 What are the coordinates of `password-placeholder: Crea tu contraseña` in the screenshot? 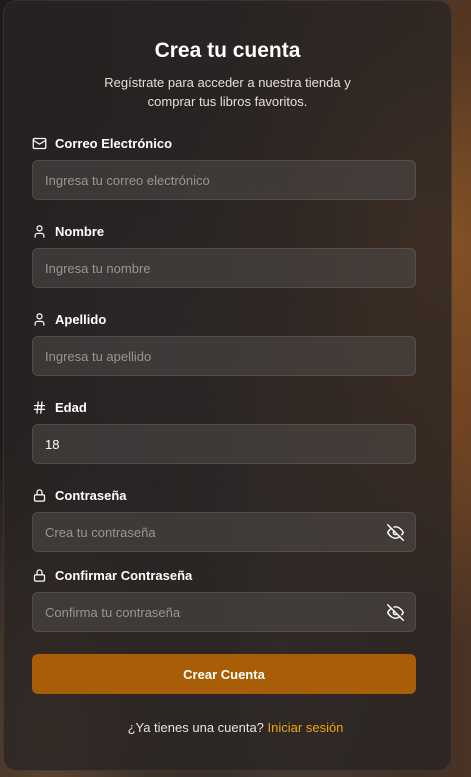 It's located at (100, 532).